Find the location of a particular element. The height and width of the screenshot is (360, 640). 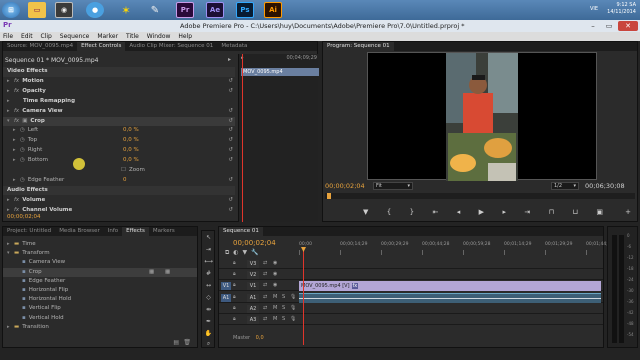

fx-row-audio-effects: Audio Effects is located at coordinates (119, 190).